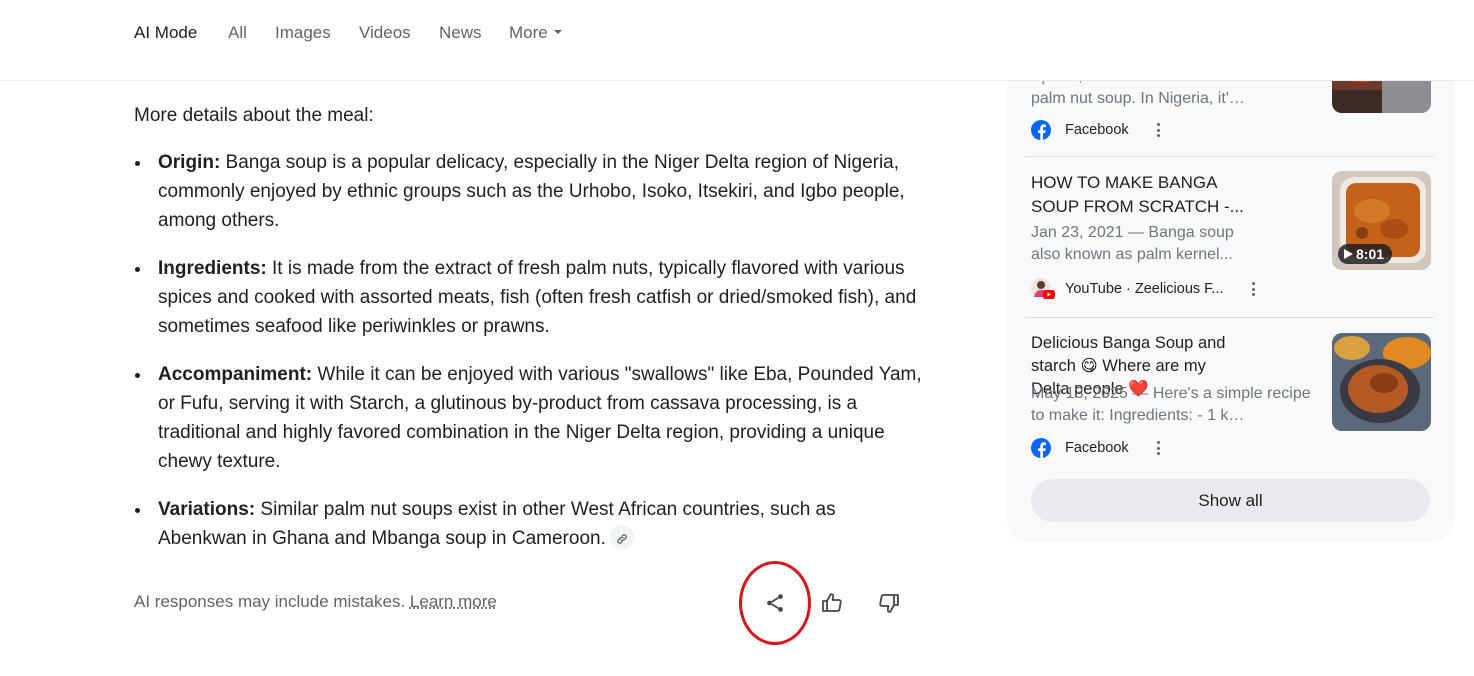 This screenshot has width=1474, height=676. Describe the element at coordinates (1381, 220) in the screenshot. I see `video-thumbnail: 8:01` at that location.